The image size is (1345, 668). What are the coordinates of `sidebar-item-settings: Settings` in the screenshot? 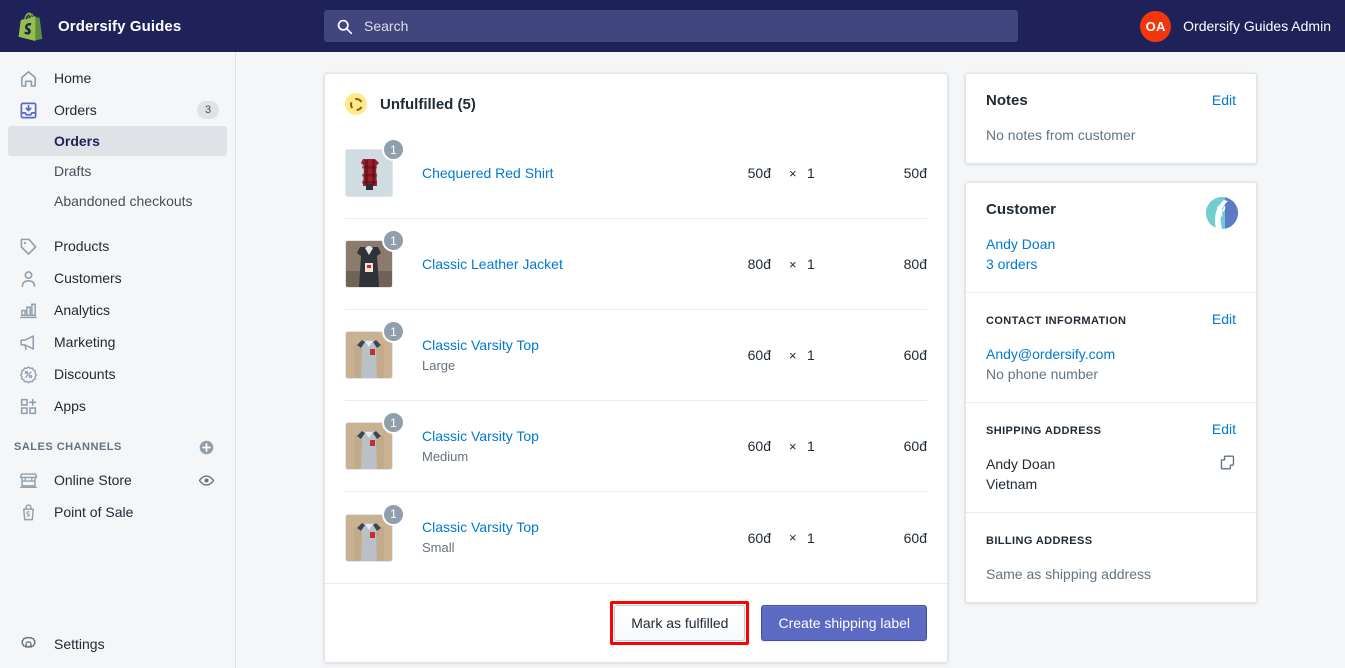 It's located at (117, 644).